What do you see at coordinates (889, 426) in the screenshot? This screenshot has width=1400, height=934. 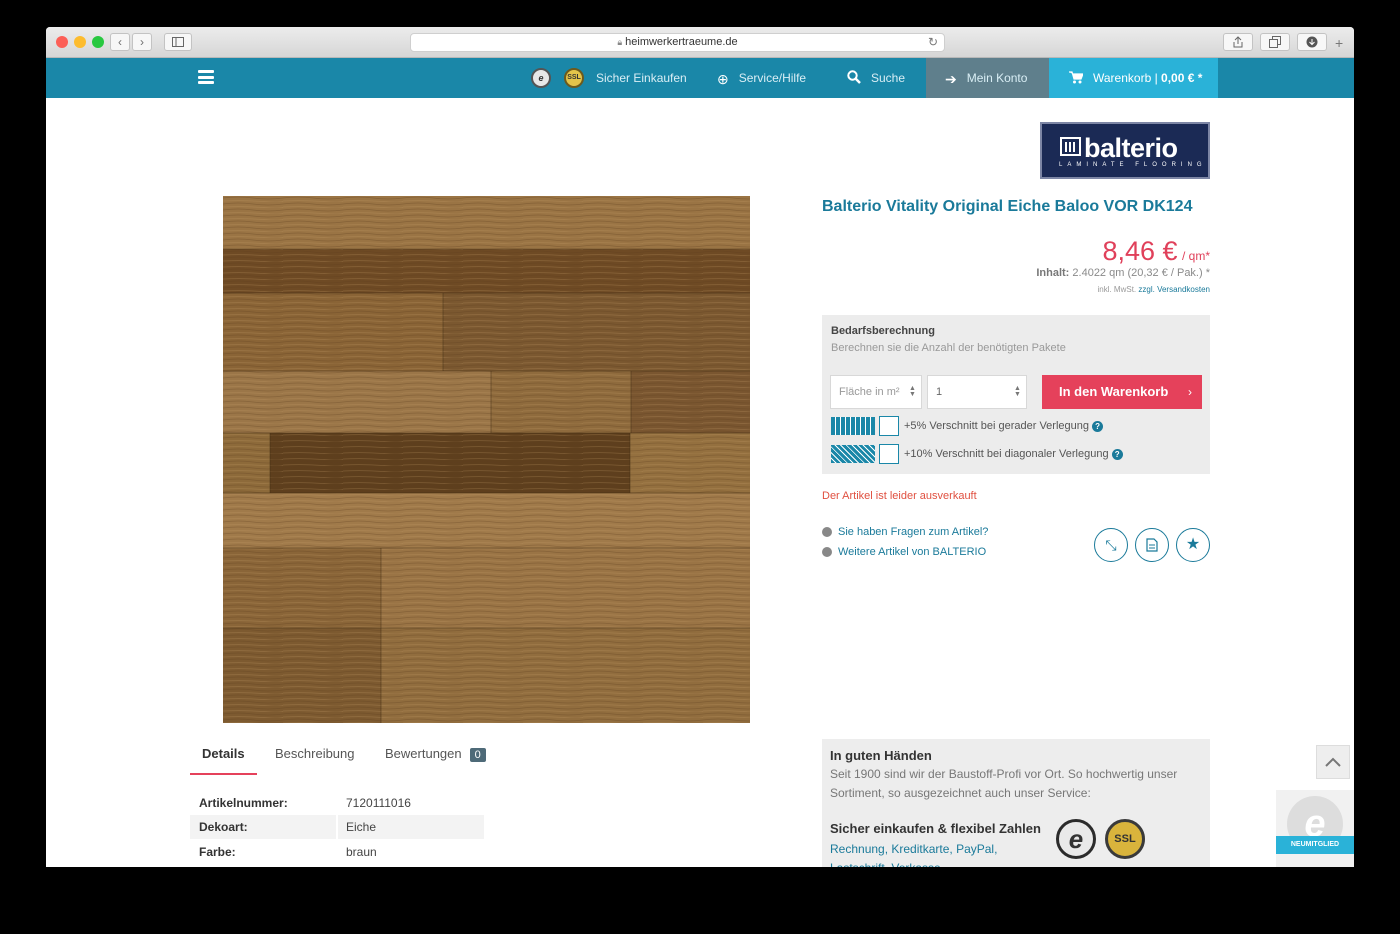 I see `straight-checkbox` at bounding box center [889, 426].